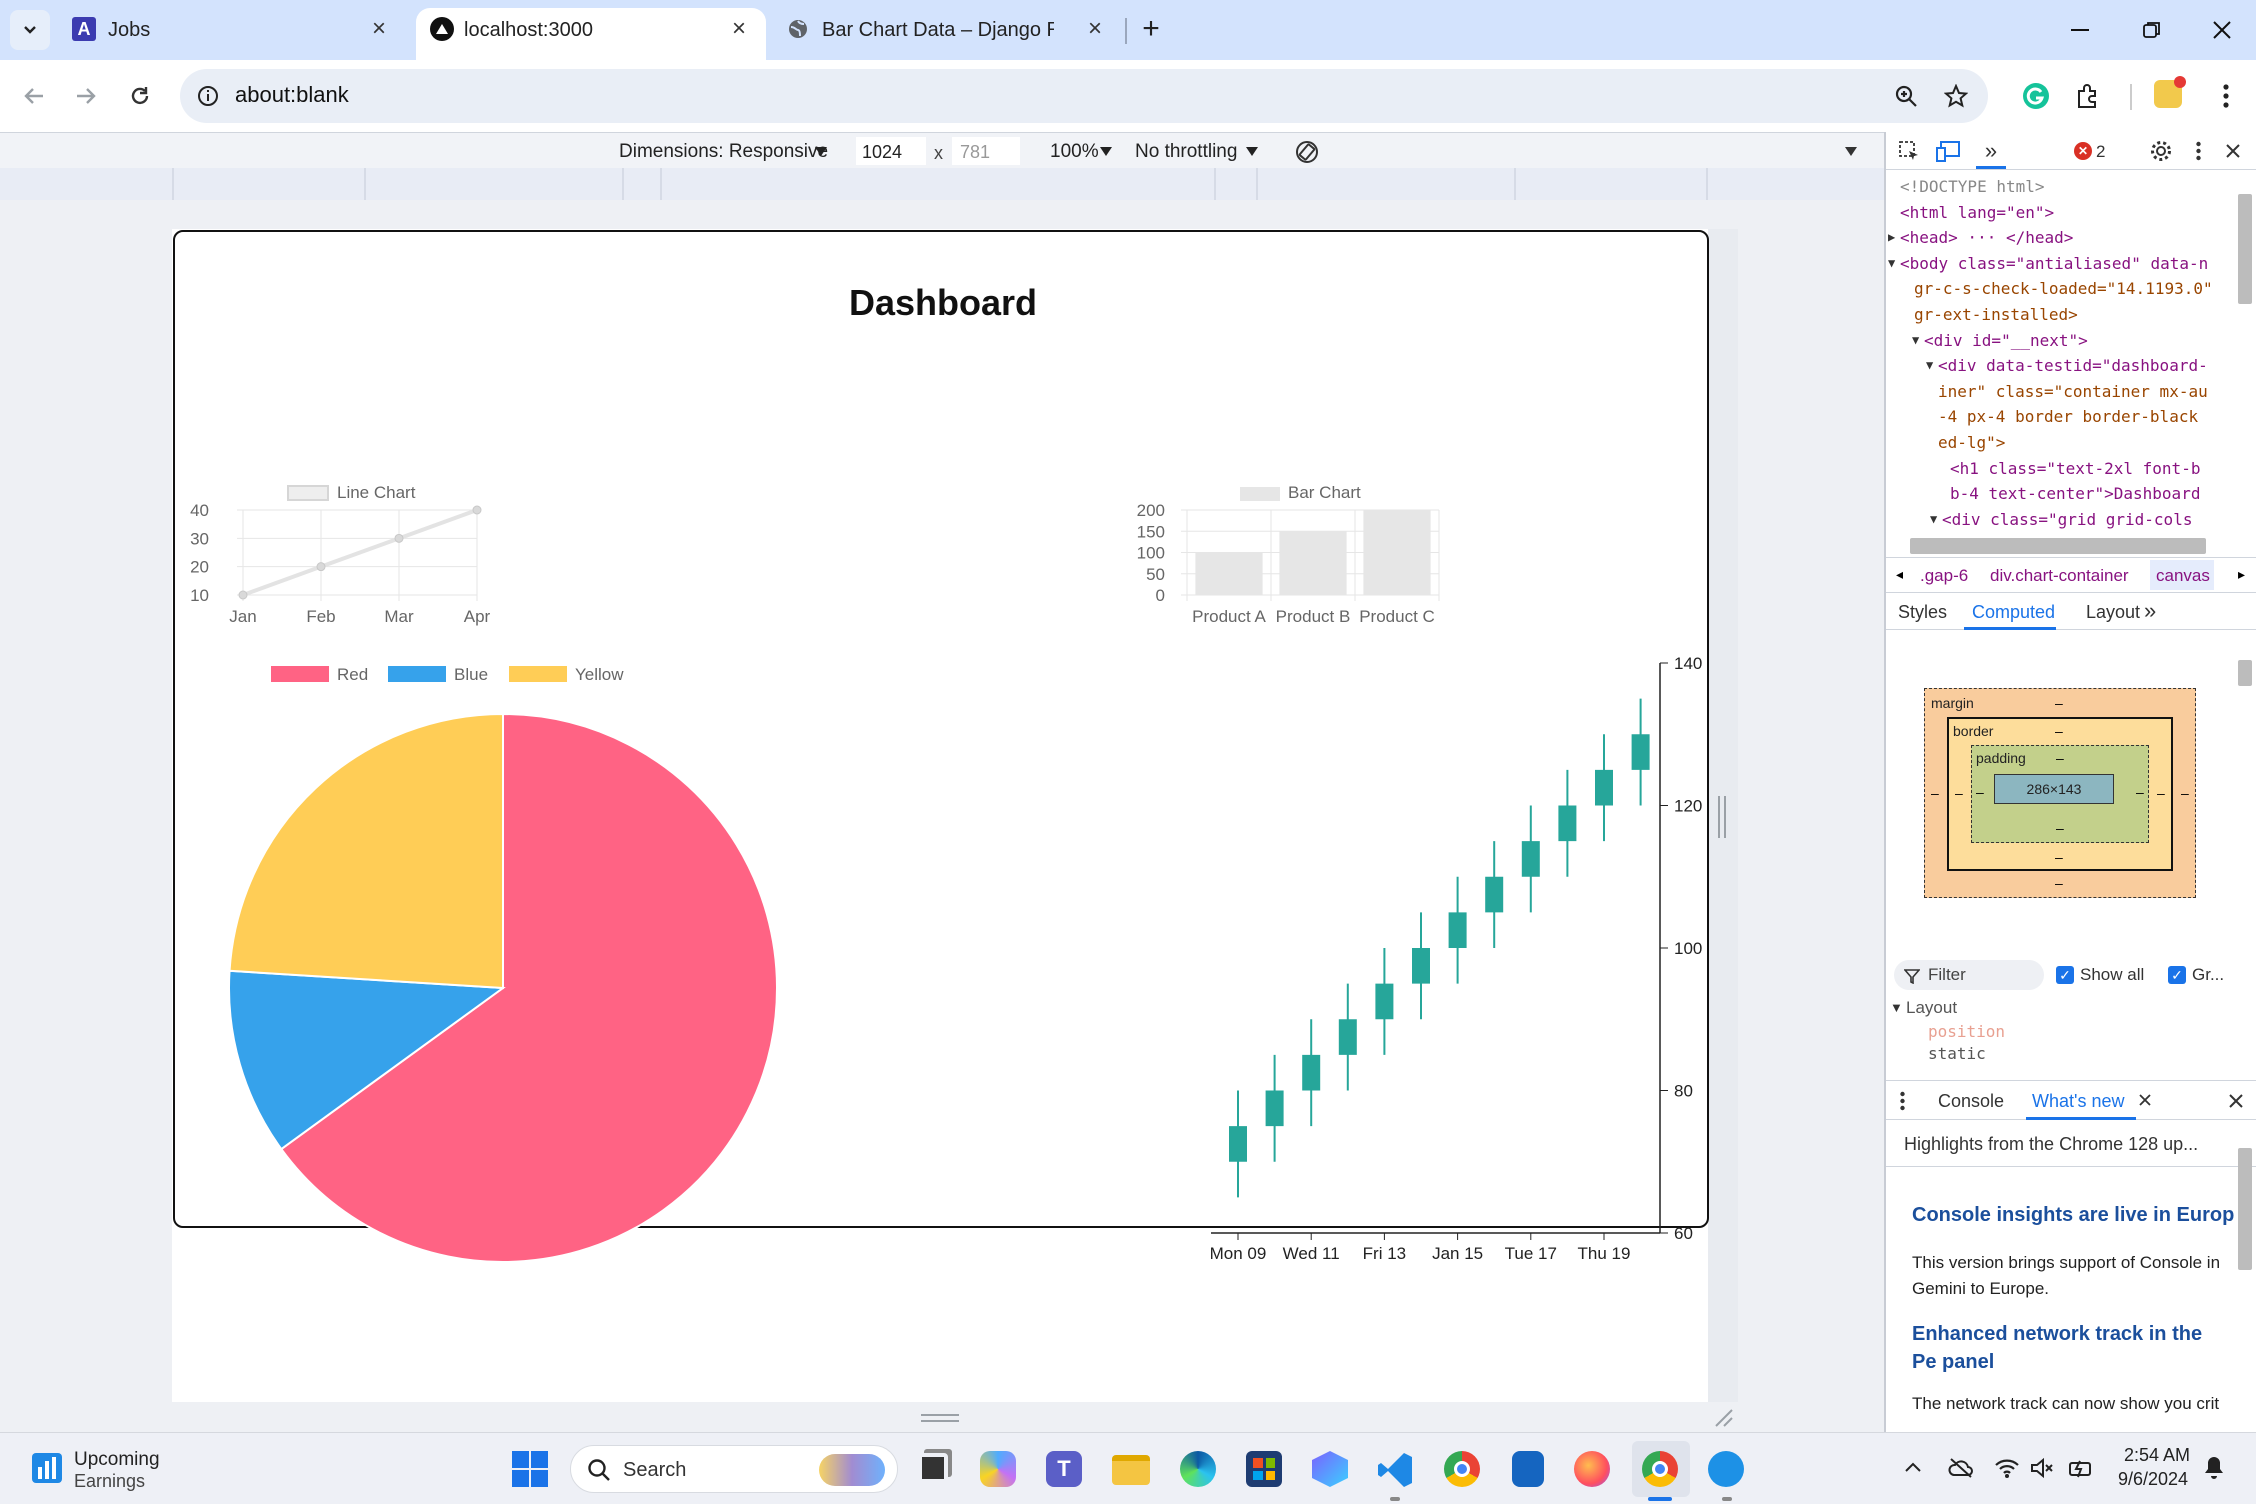 The height and width of the screenshot is (1504, 2256). I want to click on article-title: Enhanced network track in the Pe panel, so click(2062, 1348).